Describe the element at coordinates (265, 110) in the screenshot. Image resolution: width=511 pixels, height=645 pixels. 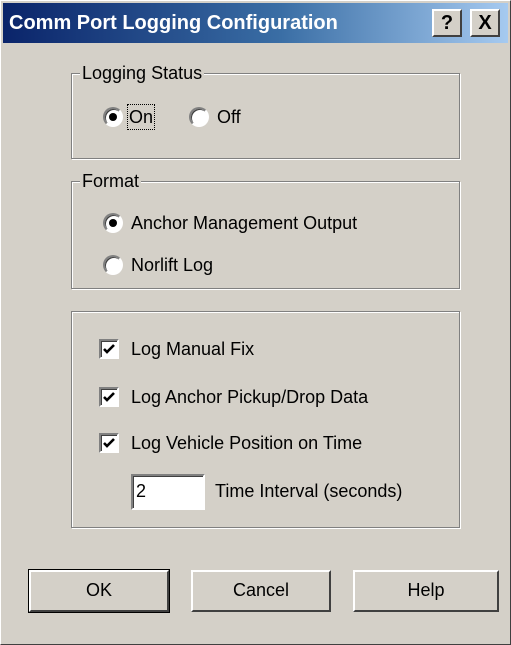
I see `logging-status-group: Logging Status On Off` at that location.